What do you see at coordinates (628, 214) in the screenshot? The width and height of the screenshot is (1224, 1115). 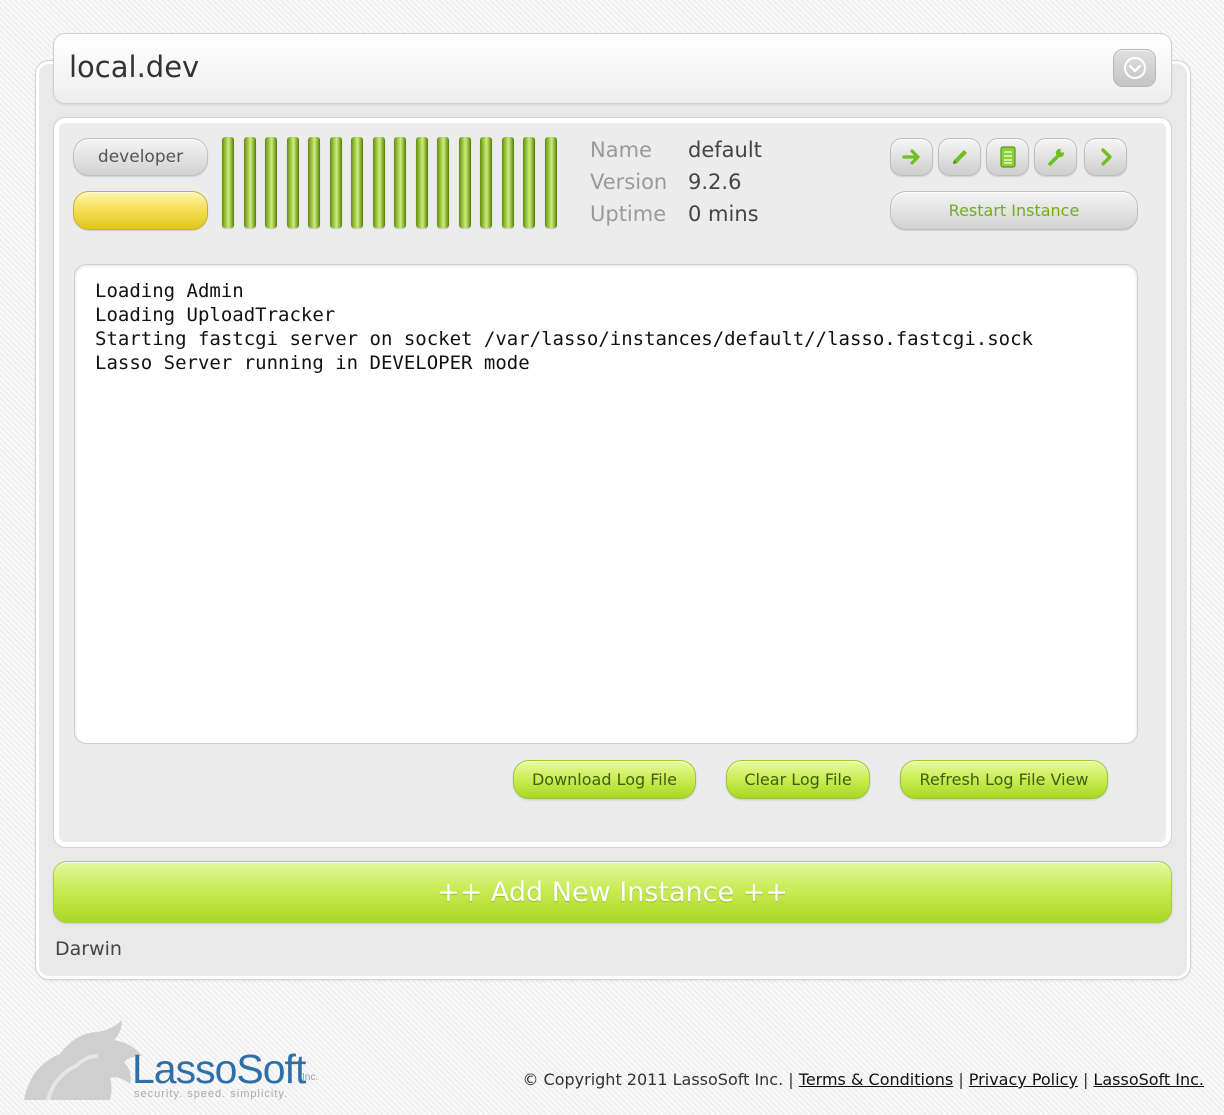 I see `info-label-uptime: Uptime` at bounding box center [628, 214].